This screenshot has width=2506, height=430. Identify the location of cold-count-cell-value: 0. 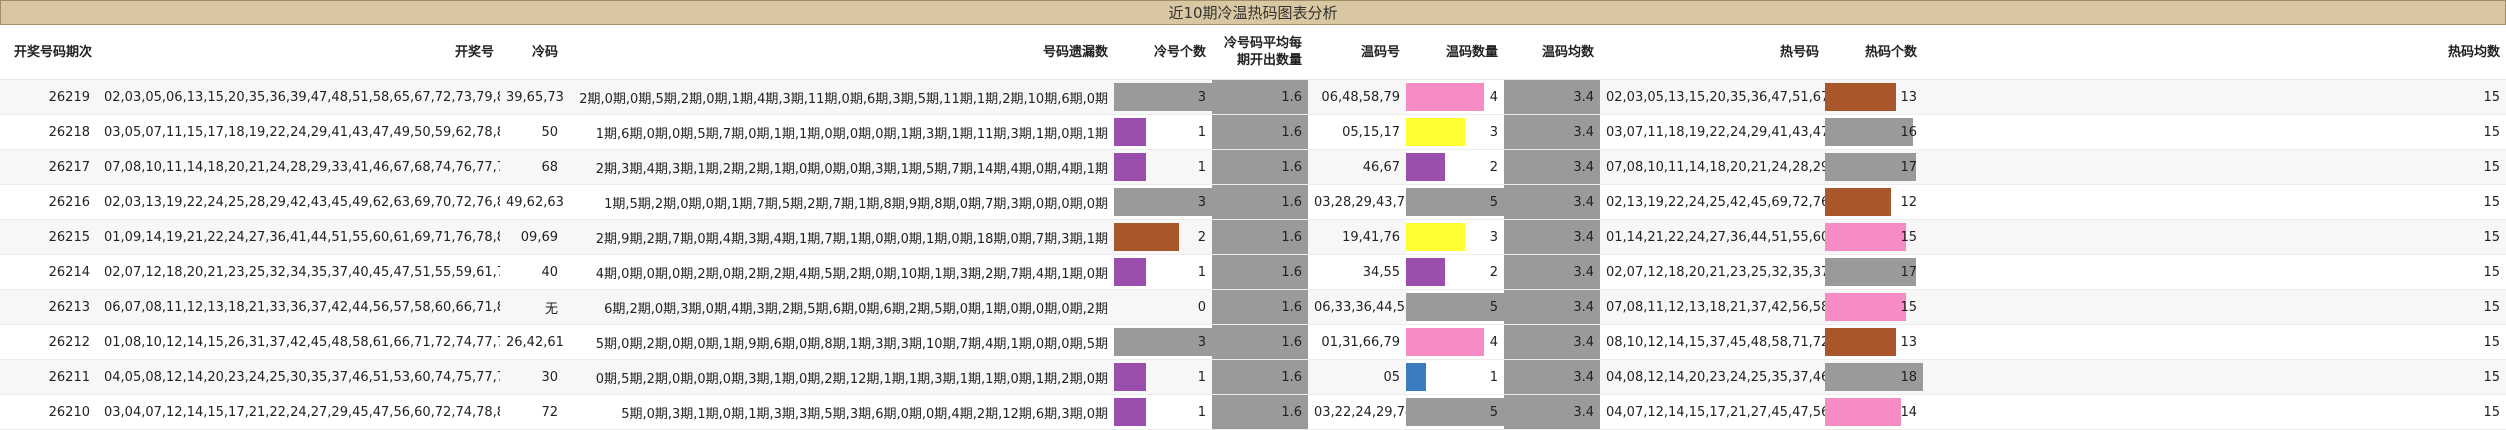
(1201, 307).